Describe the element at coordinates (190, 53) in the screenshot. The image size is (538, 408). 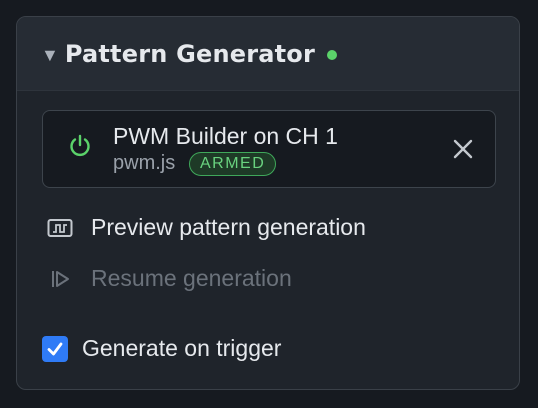
I see `panel-title: Pattern Generator` at that location.